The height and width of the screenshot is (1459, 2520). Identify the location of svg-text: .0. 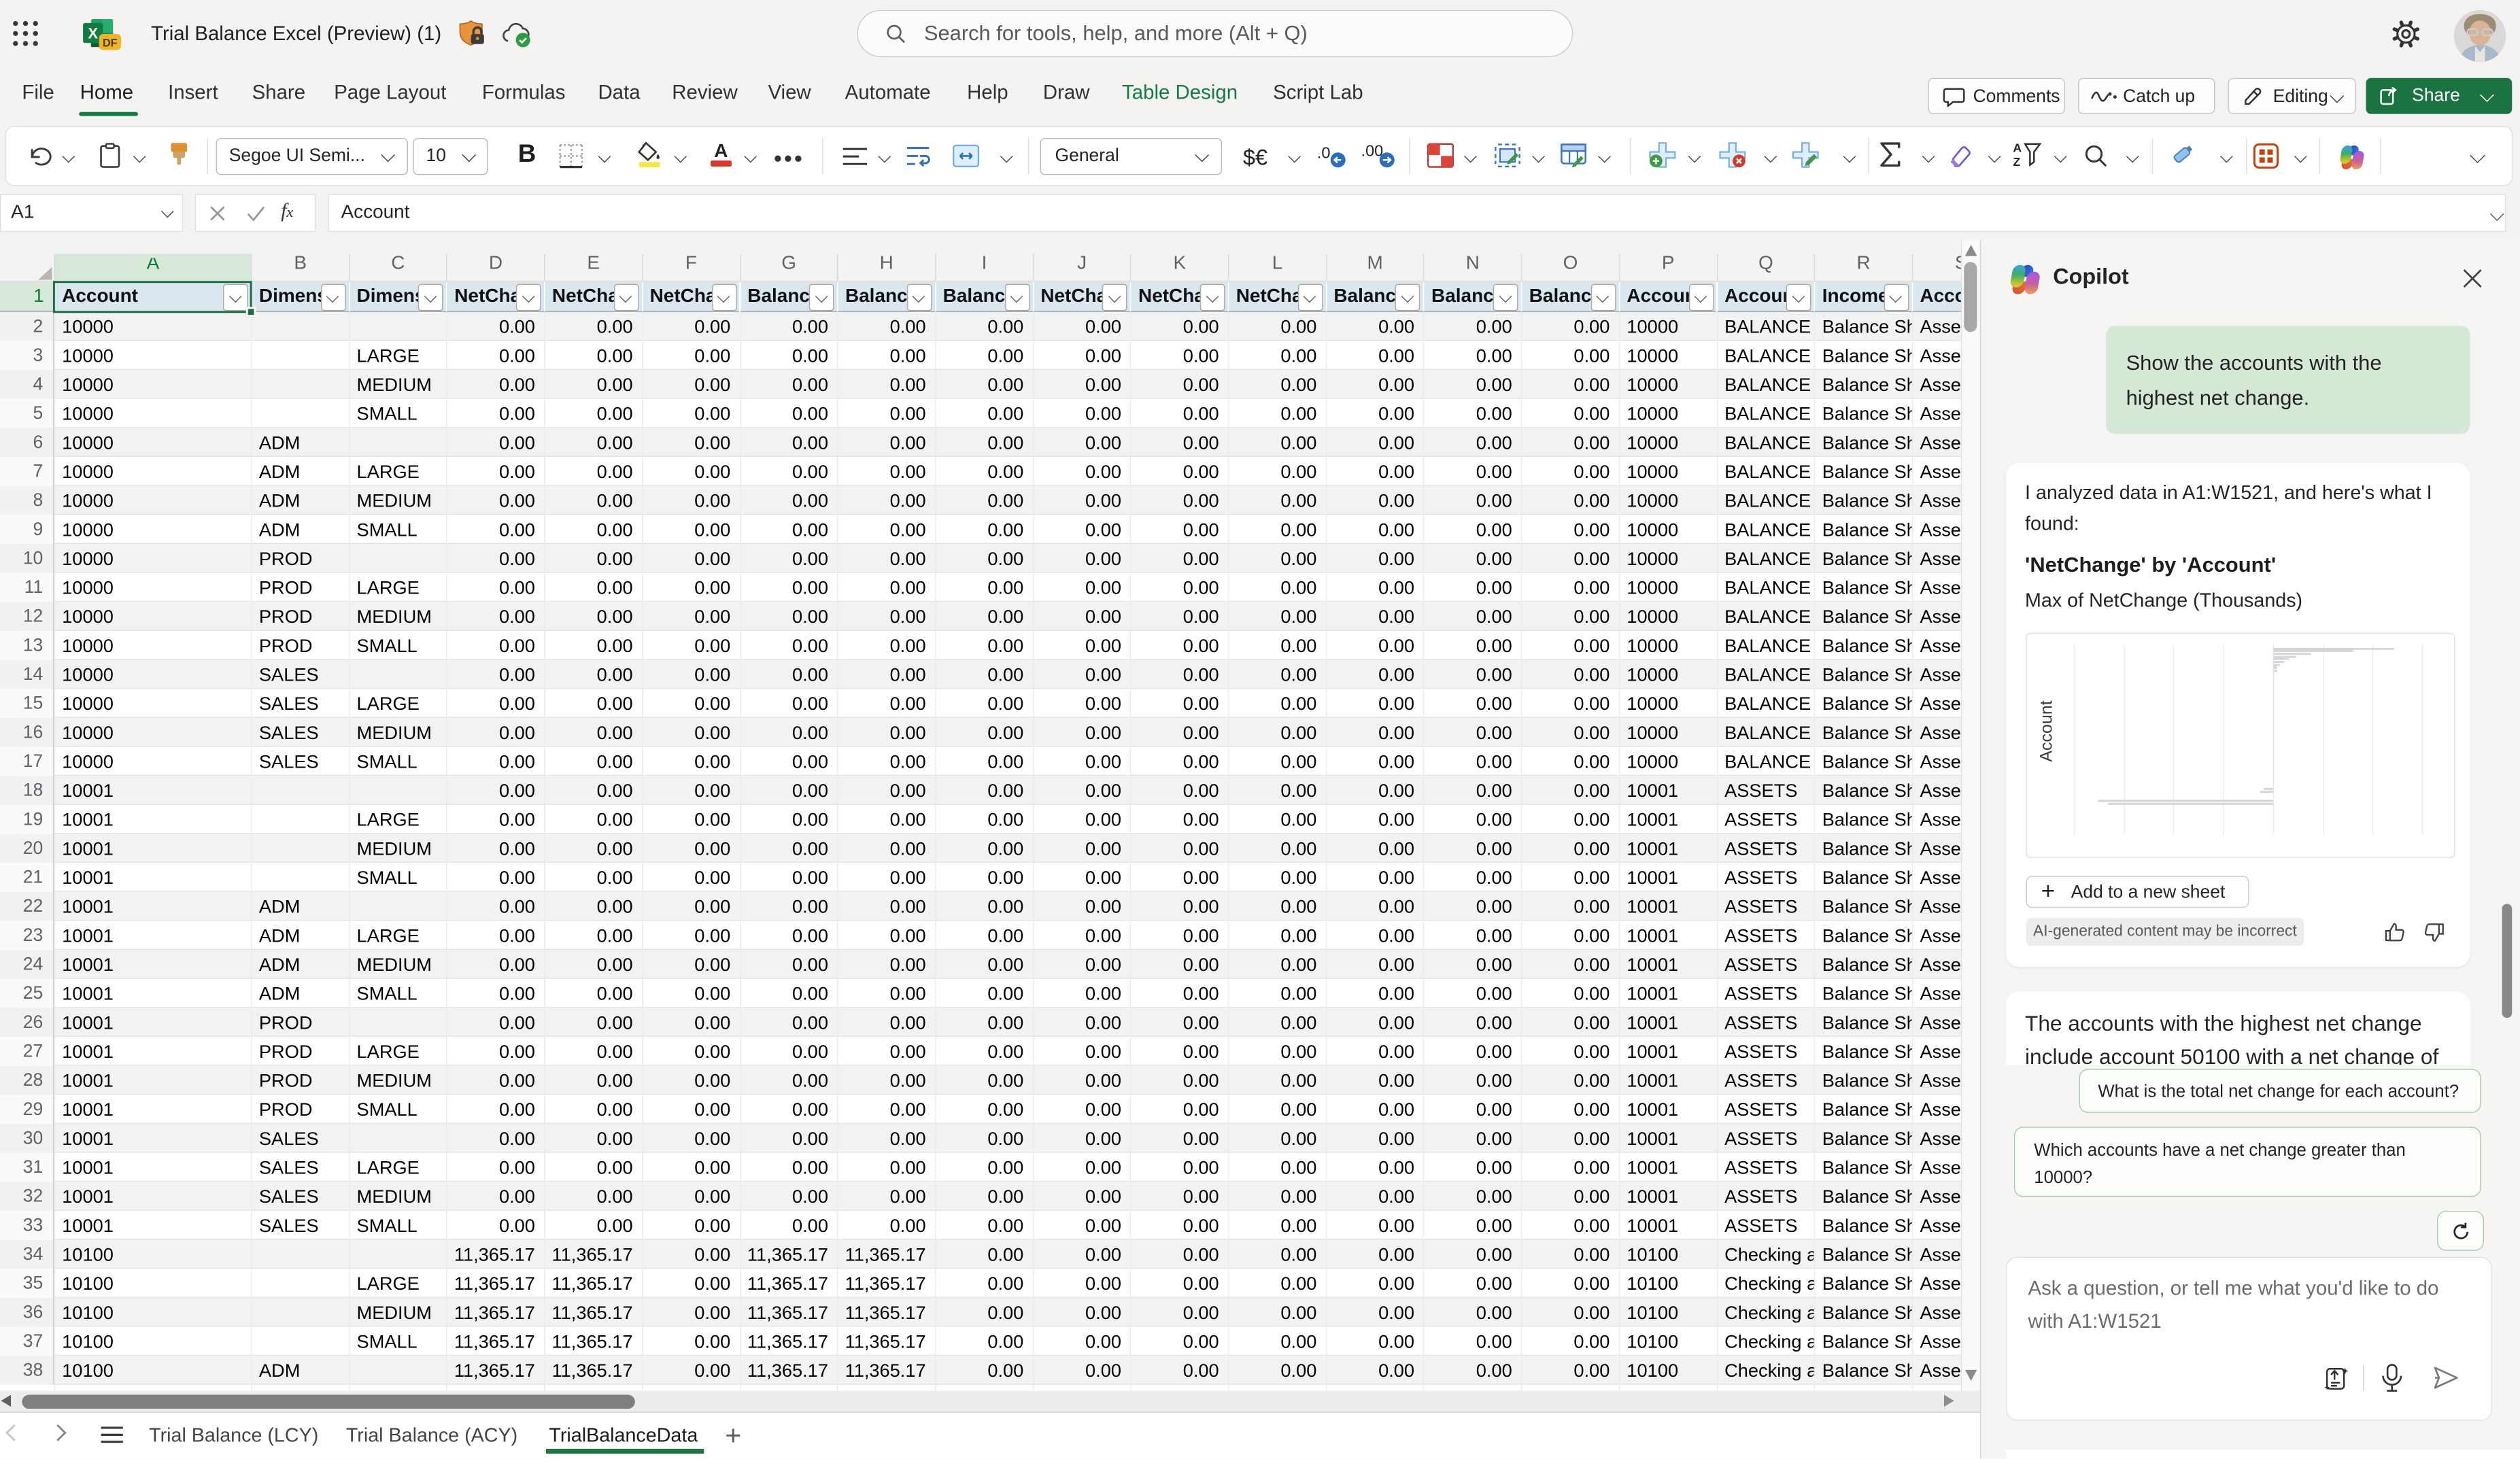
(1324, 152).